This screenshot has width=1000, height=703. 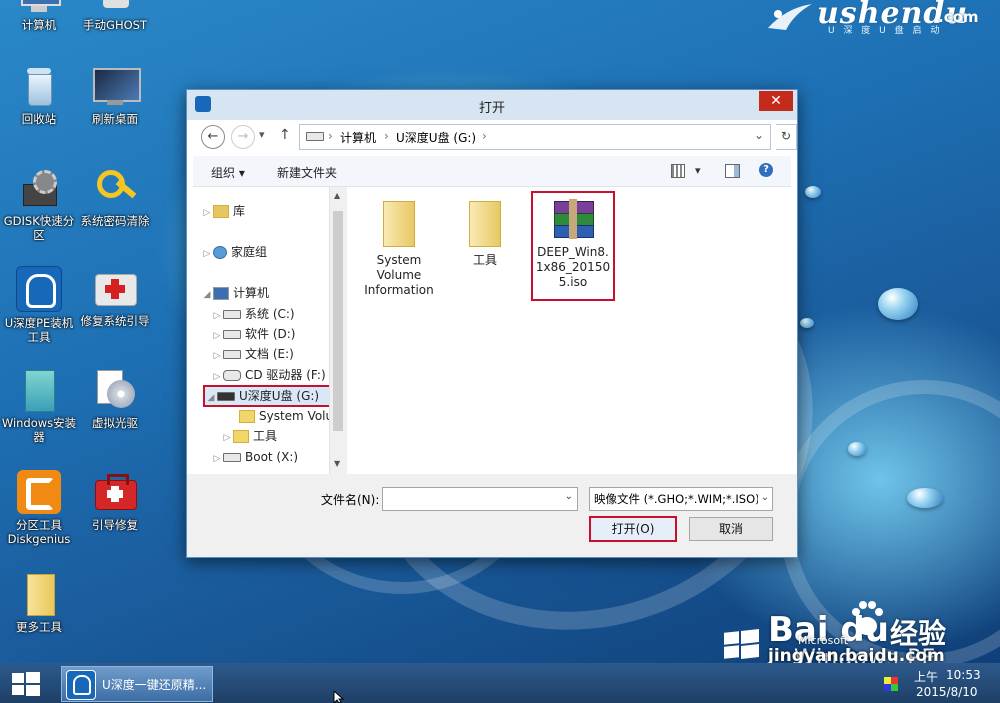 I want to click on clock-date: 2015/8/10, so click(x=947, y=692).